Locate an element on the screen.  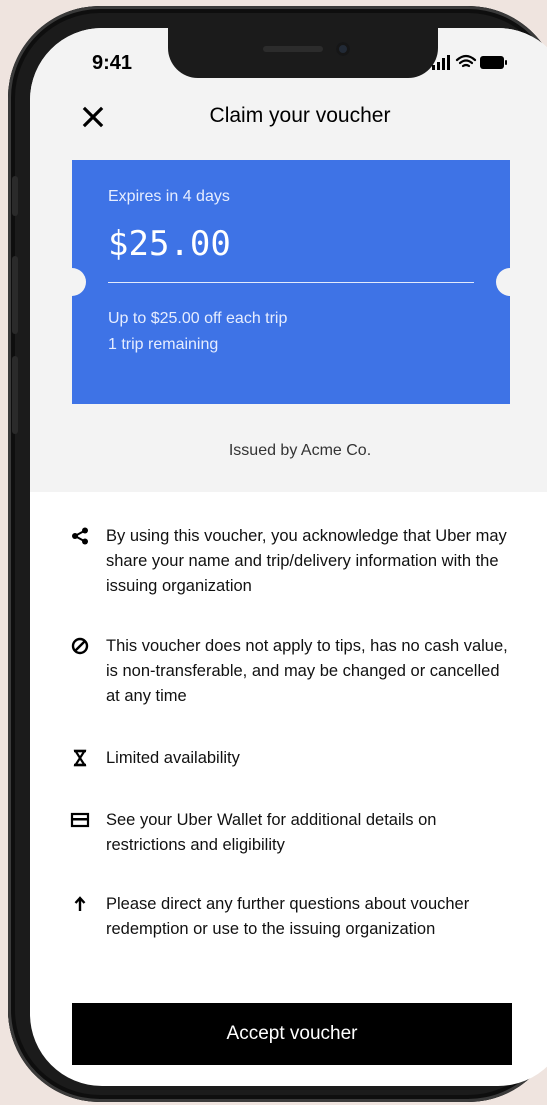
volume-up-button is located at coordinates (15, 295).